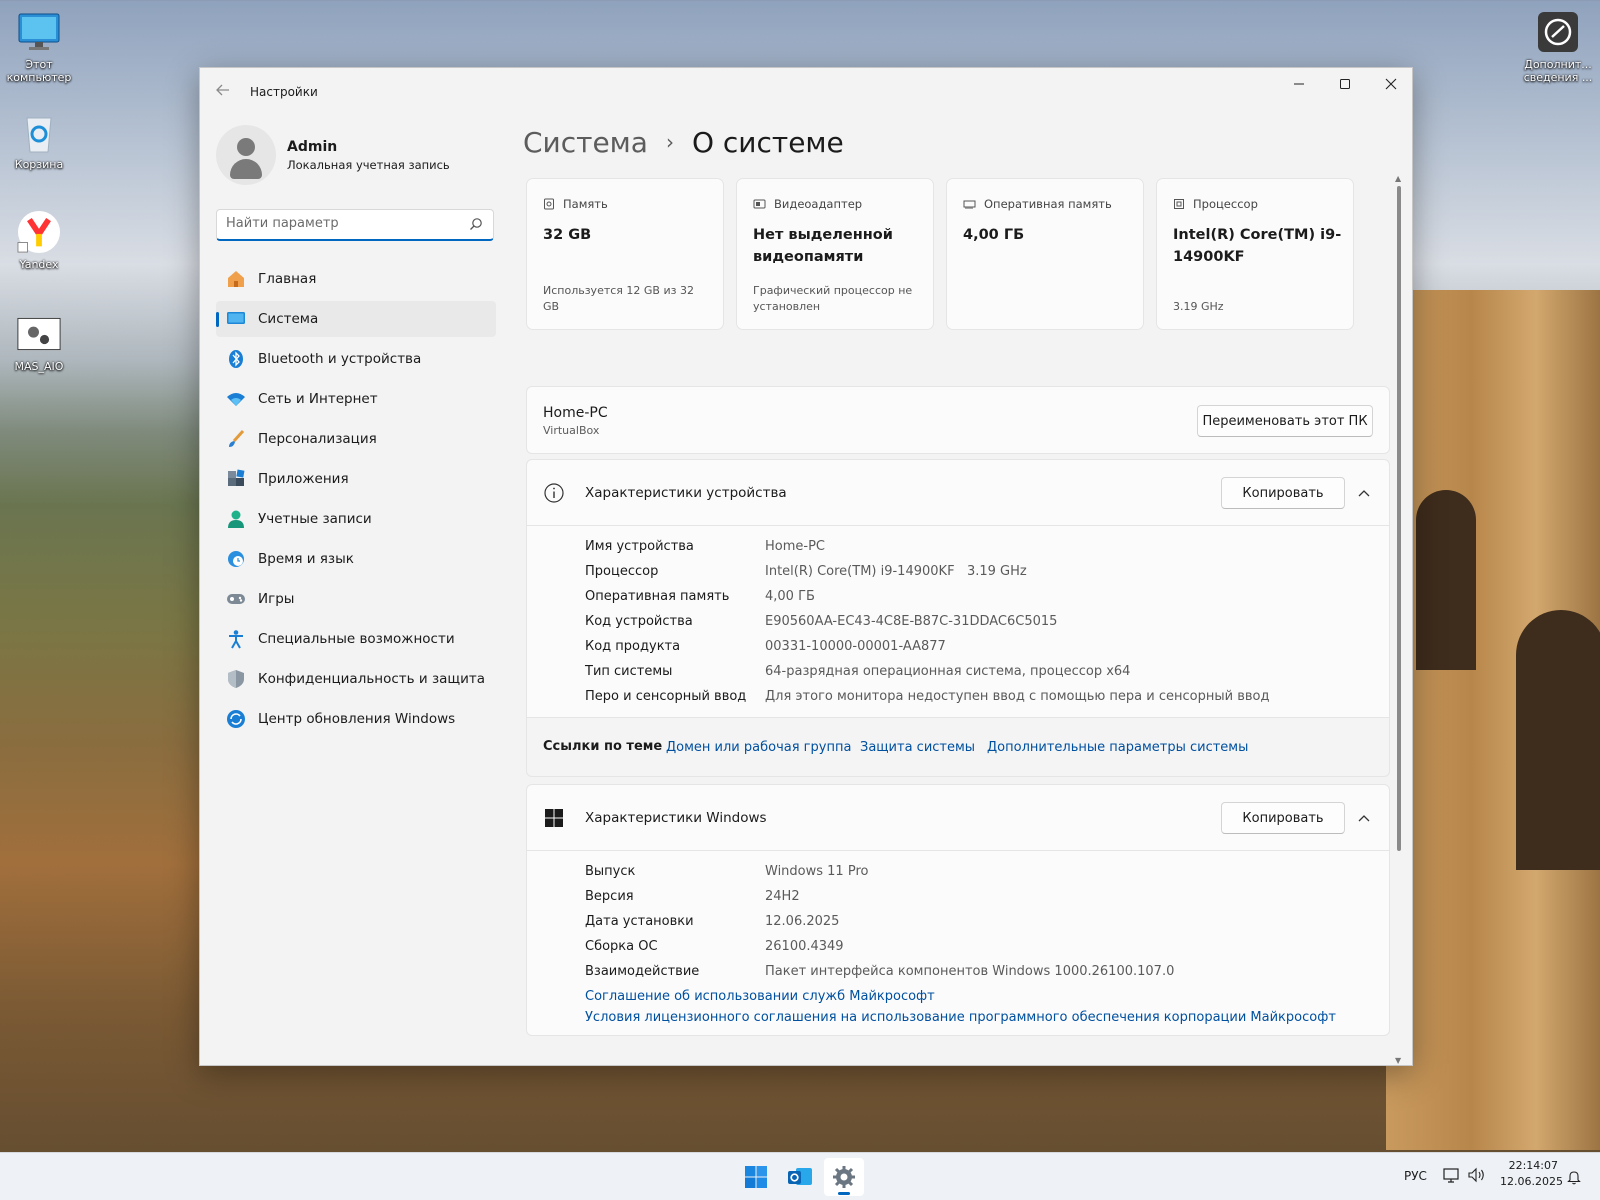 The image size is (1600, 1200). Describe the element at coordinates (39, 342) in the screenshot. I see `desktop-icon-mas-aio: MAS_AIO` at that location.